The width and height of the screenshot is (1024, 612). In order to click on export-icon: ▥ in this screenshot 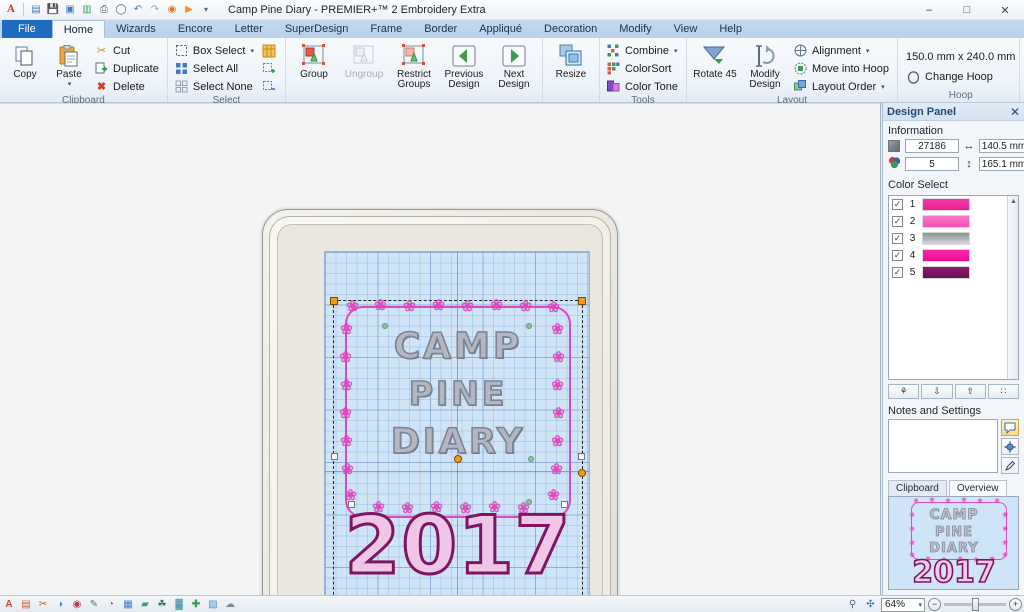, I will do `click(87, 10)`.